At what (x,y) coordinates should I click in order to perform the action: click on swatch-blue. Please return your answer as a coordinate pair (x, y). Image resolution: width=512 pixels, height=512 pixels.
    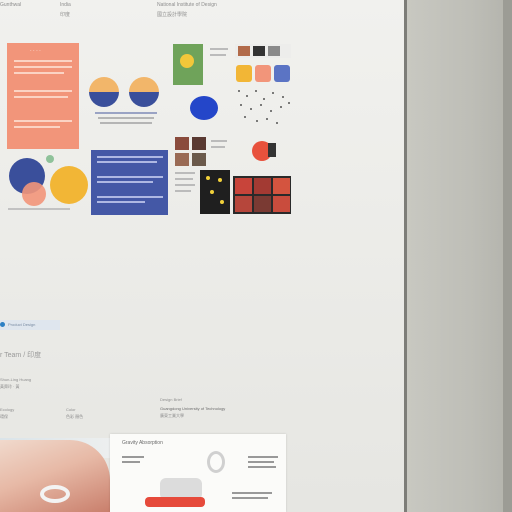
    Looking at the image, I should click on (282, 73).